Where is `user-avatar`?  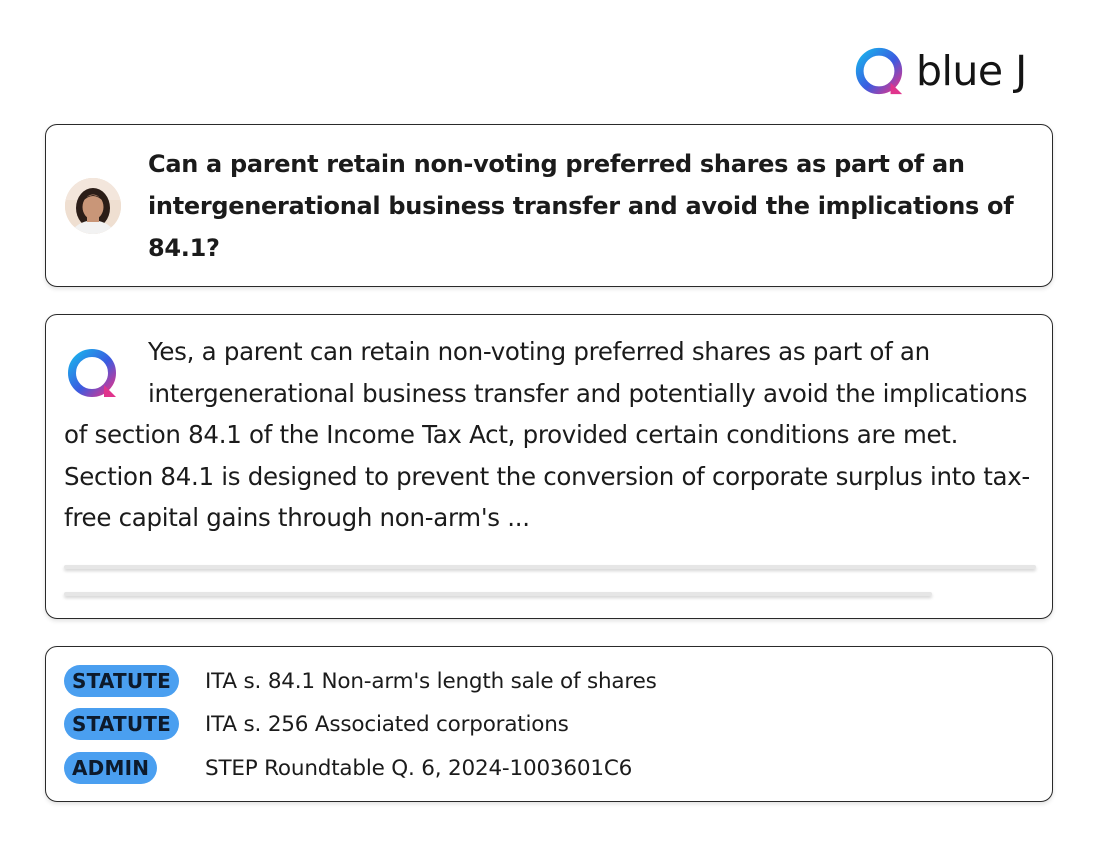 user-avatar is located at coordinates (93, 206).